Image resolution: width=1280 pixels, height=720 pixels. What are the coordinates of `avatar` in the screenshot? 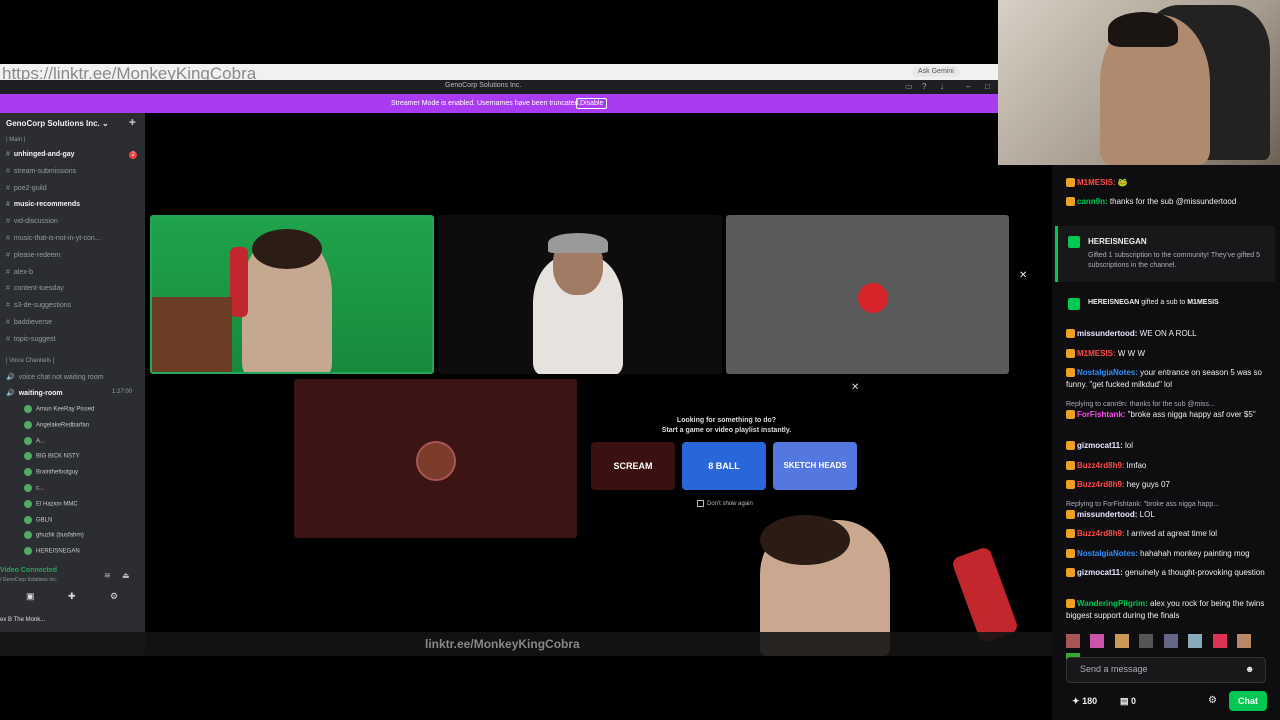 It's located at (28, 503).